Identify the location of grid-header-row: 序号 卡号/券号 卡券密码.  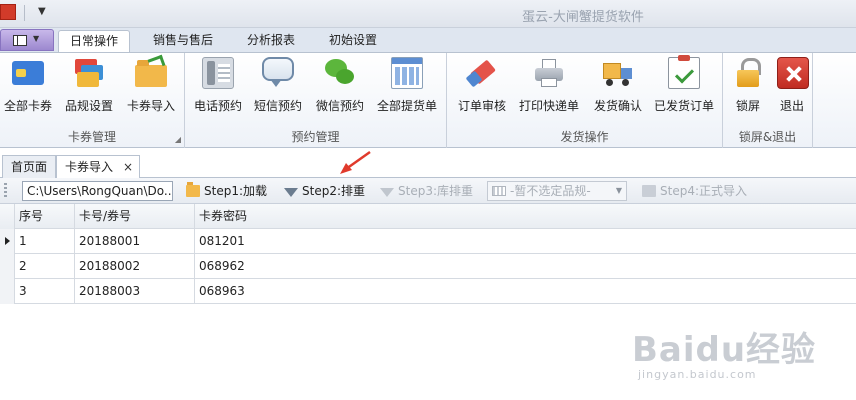
(428, 216).